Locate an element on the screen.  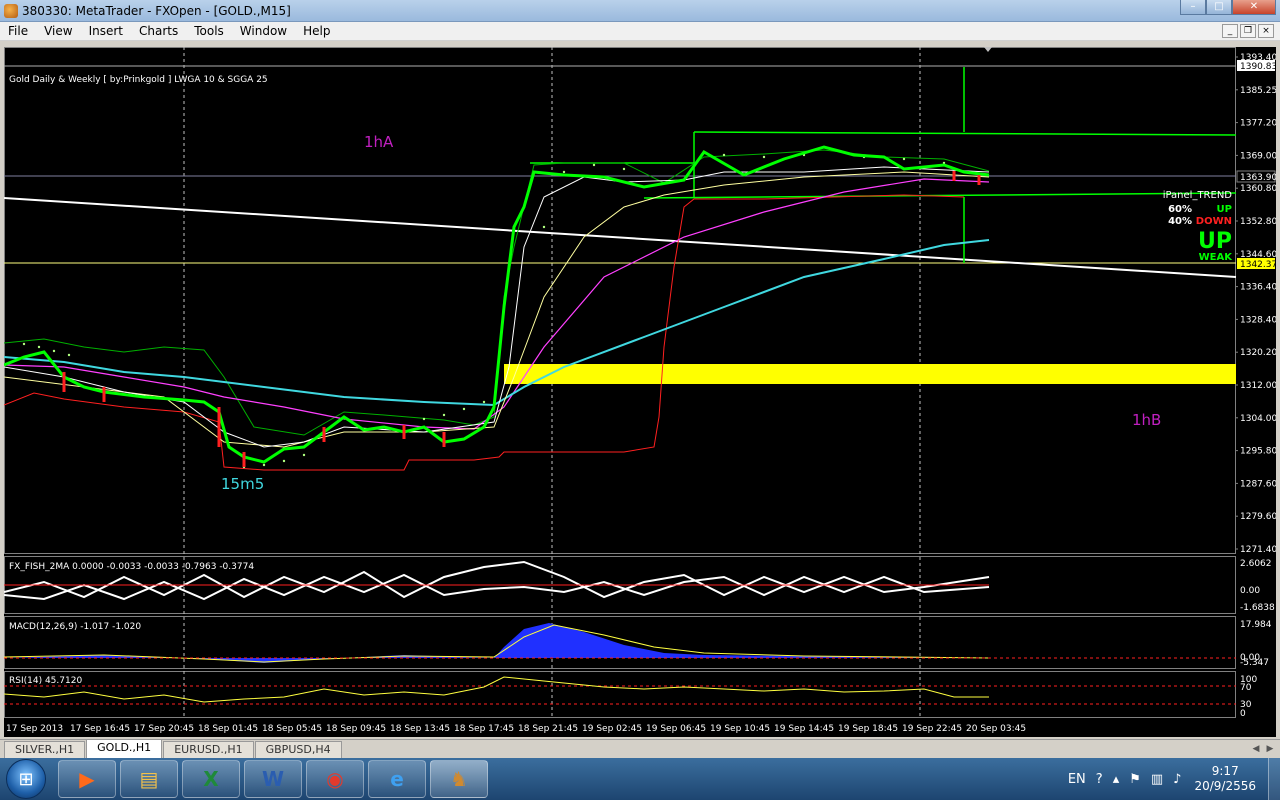
mdi-close-button: × is located at coordinates (1266, 31).